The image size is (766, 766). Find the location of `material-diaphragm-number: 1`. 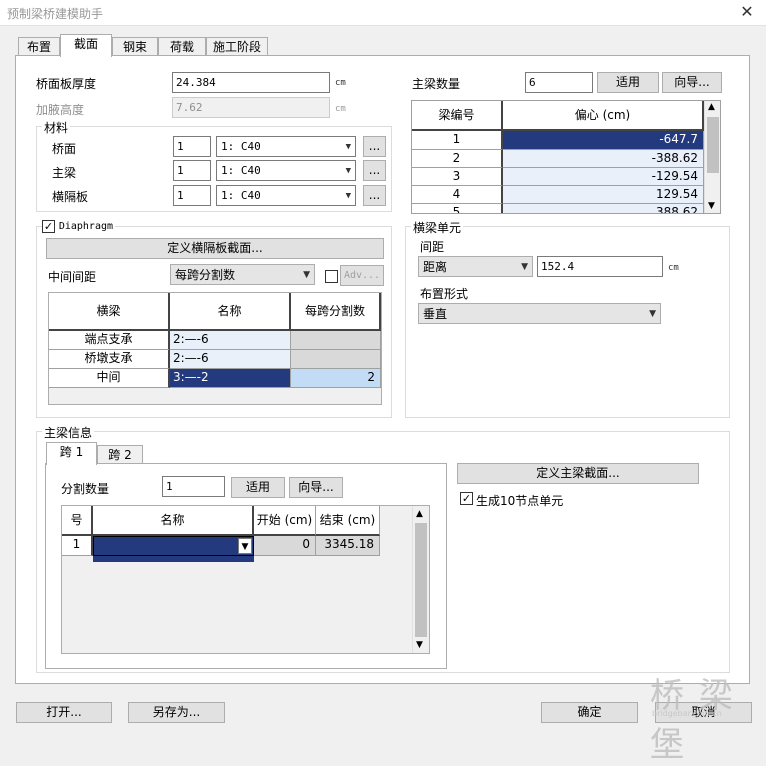

material-diaphragm-number: 1 is located at coordinates (192, 195).